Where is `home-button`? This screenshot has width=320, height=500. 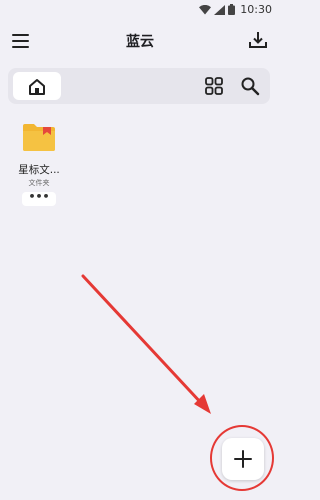
home-button is located at coordinates (37, 86).